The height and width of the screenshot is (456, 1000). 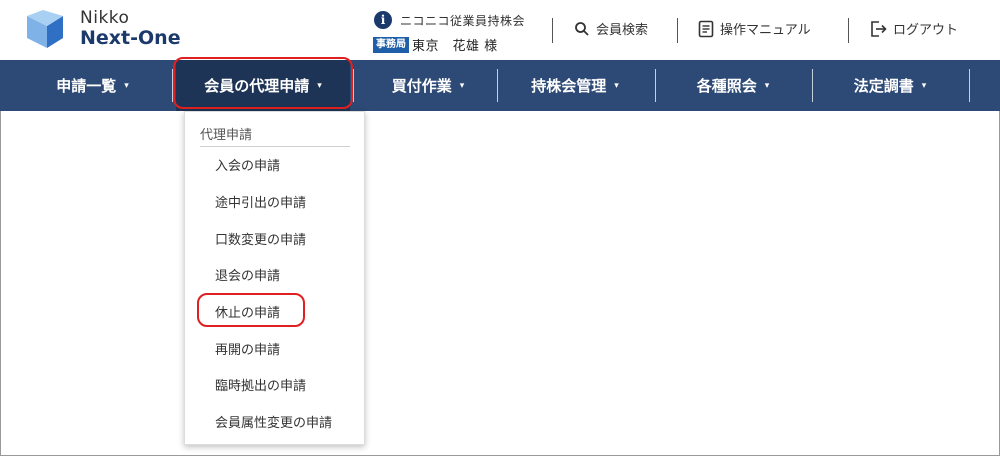 I want to click on nav-inquiries: 各種照会 ▾, so click(x=733, y=85).